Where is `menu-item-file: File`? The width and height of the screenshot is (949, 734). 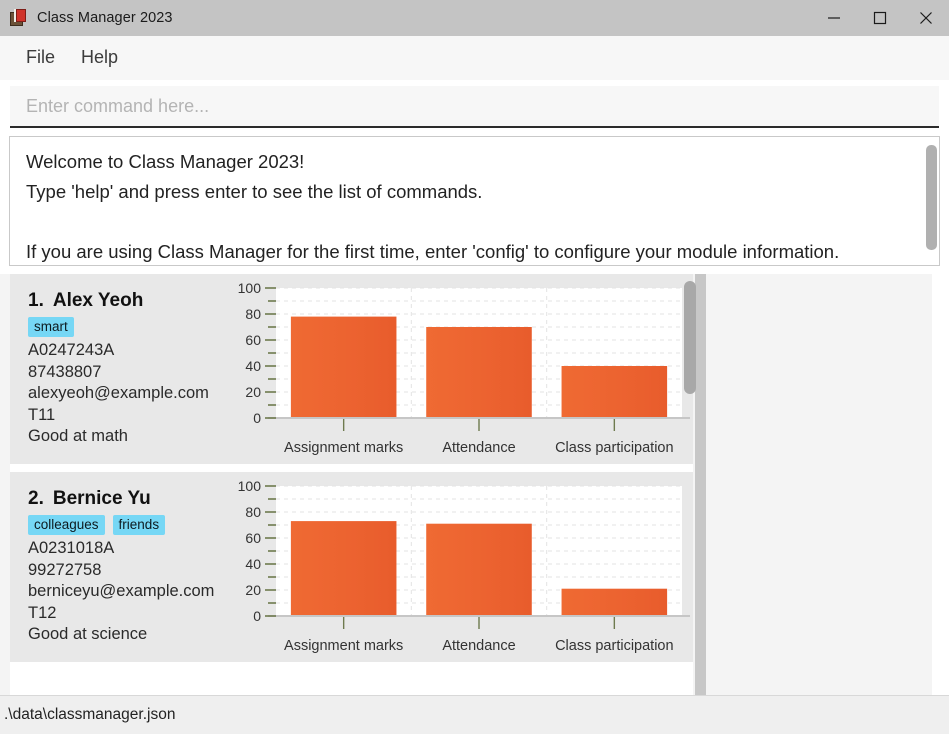 menu-item-file: File is located at coordinates (40, 57).